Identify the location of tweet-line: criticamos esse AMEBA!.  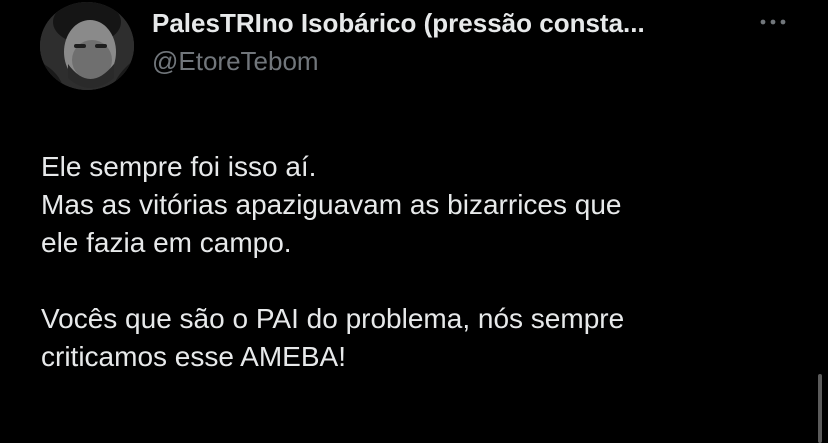
(193, 356).